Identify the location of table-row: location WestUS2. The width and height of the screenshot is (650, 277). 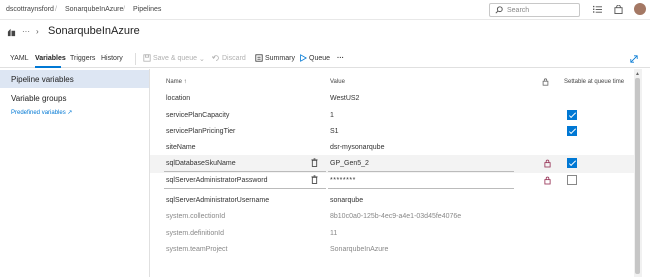
(392, 99).